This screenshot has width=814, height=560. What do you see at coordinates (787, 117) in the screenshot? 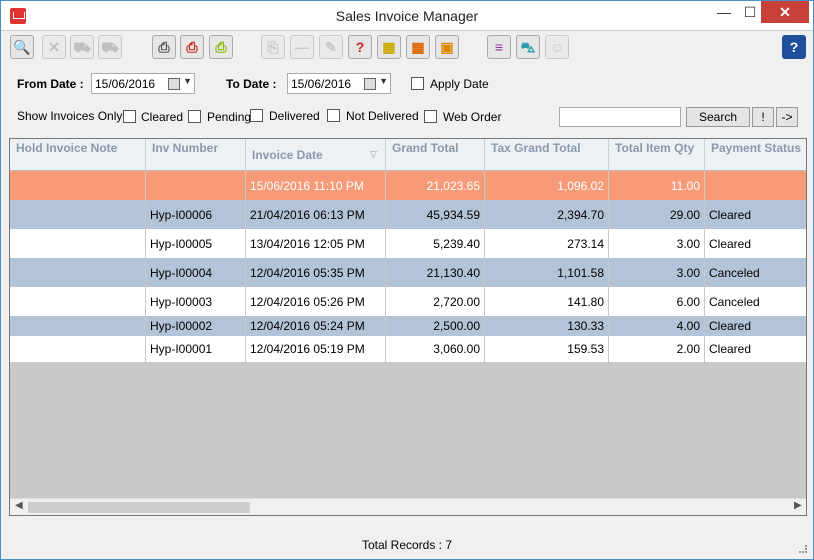
I see `next-button: ->` at bounding box center [787, 117].